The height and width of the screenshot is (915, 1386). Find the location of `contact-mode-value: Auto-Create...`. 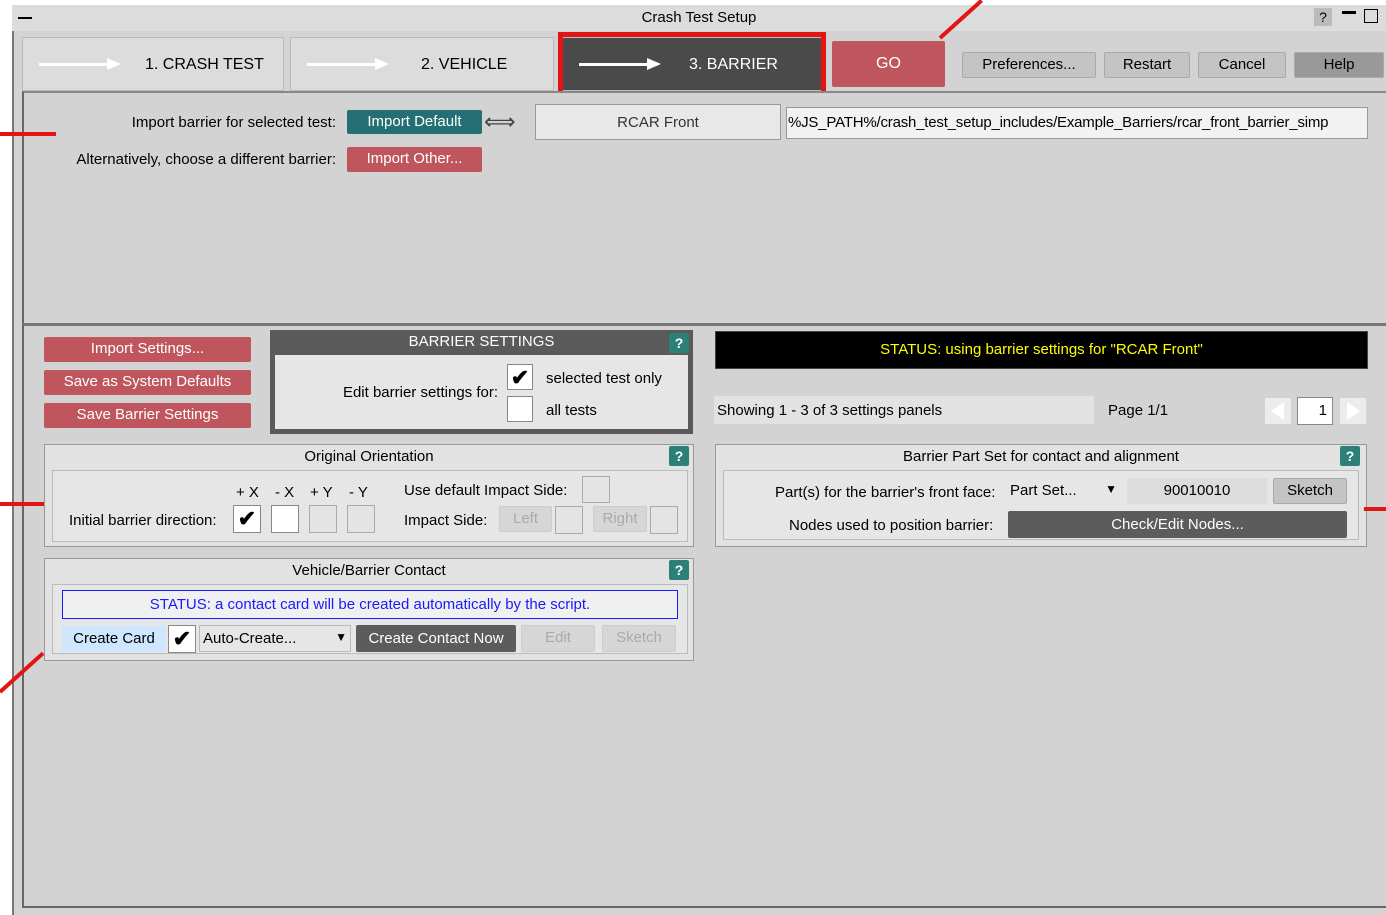

contact-mode-value: Auto-Create... is located at coordinates (250, 638).